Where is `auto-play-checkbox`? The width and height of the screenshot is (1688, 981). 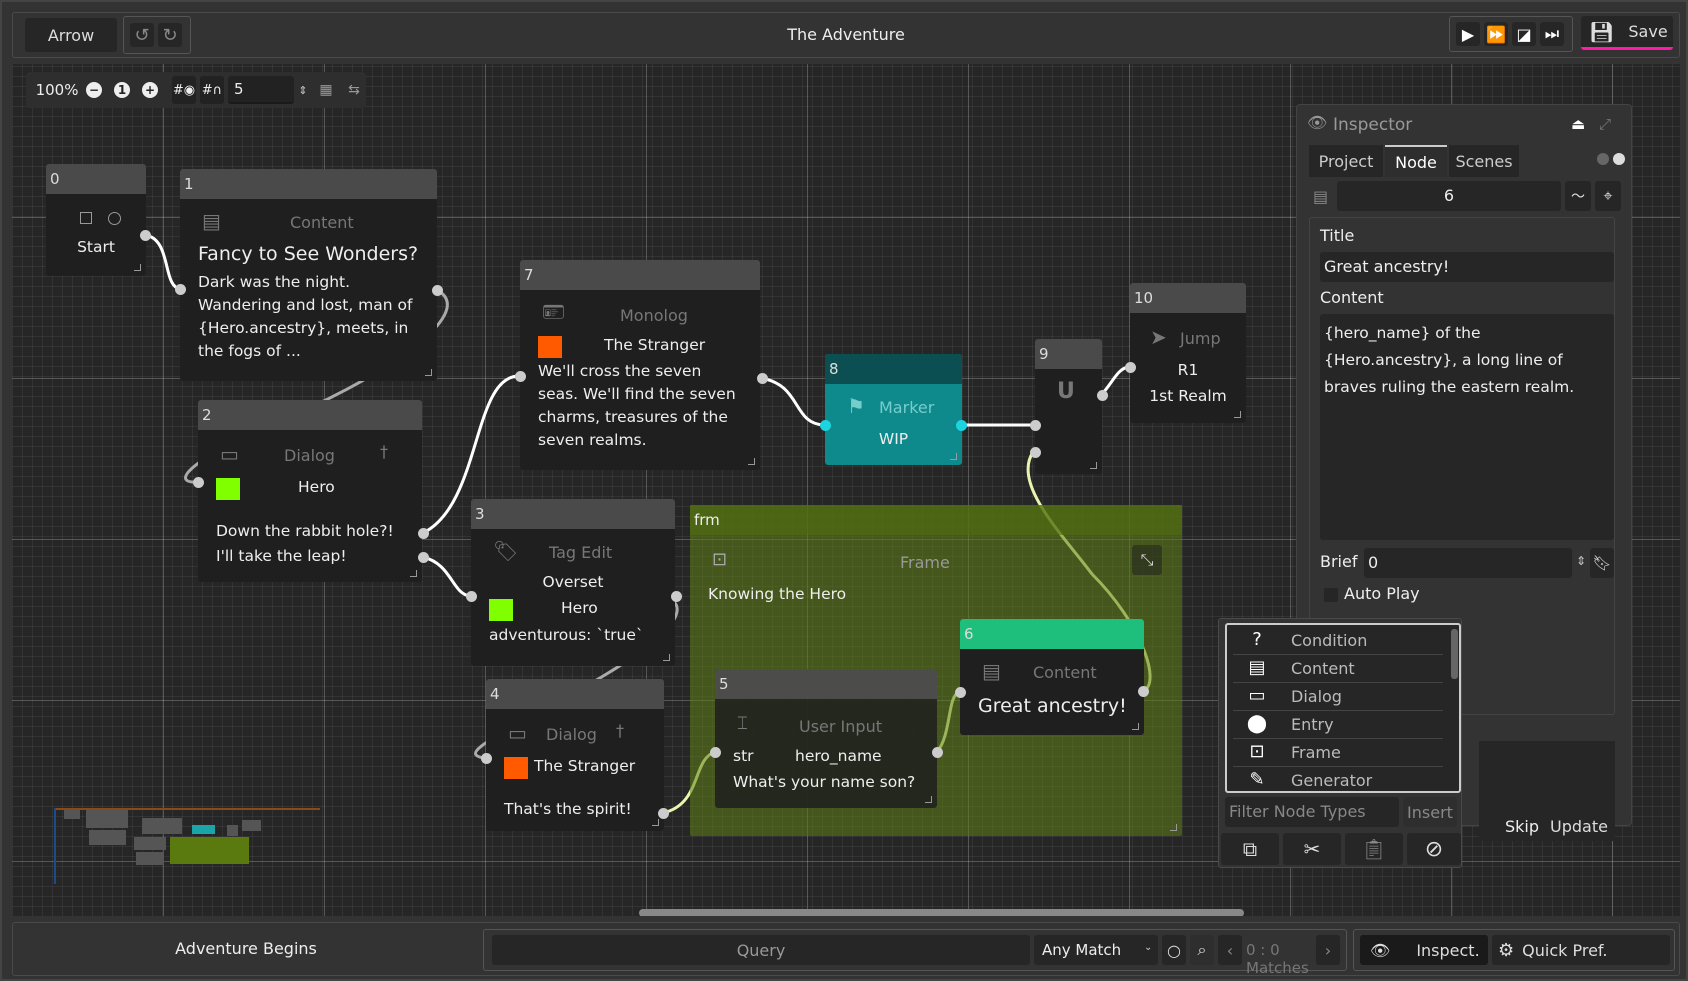 auto-play-checkbox is located at coordinates (1331, 595).